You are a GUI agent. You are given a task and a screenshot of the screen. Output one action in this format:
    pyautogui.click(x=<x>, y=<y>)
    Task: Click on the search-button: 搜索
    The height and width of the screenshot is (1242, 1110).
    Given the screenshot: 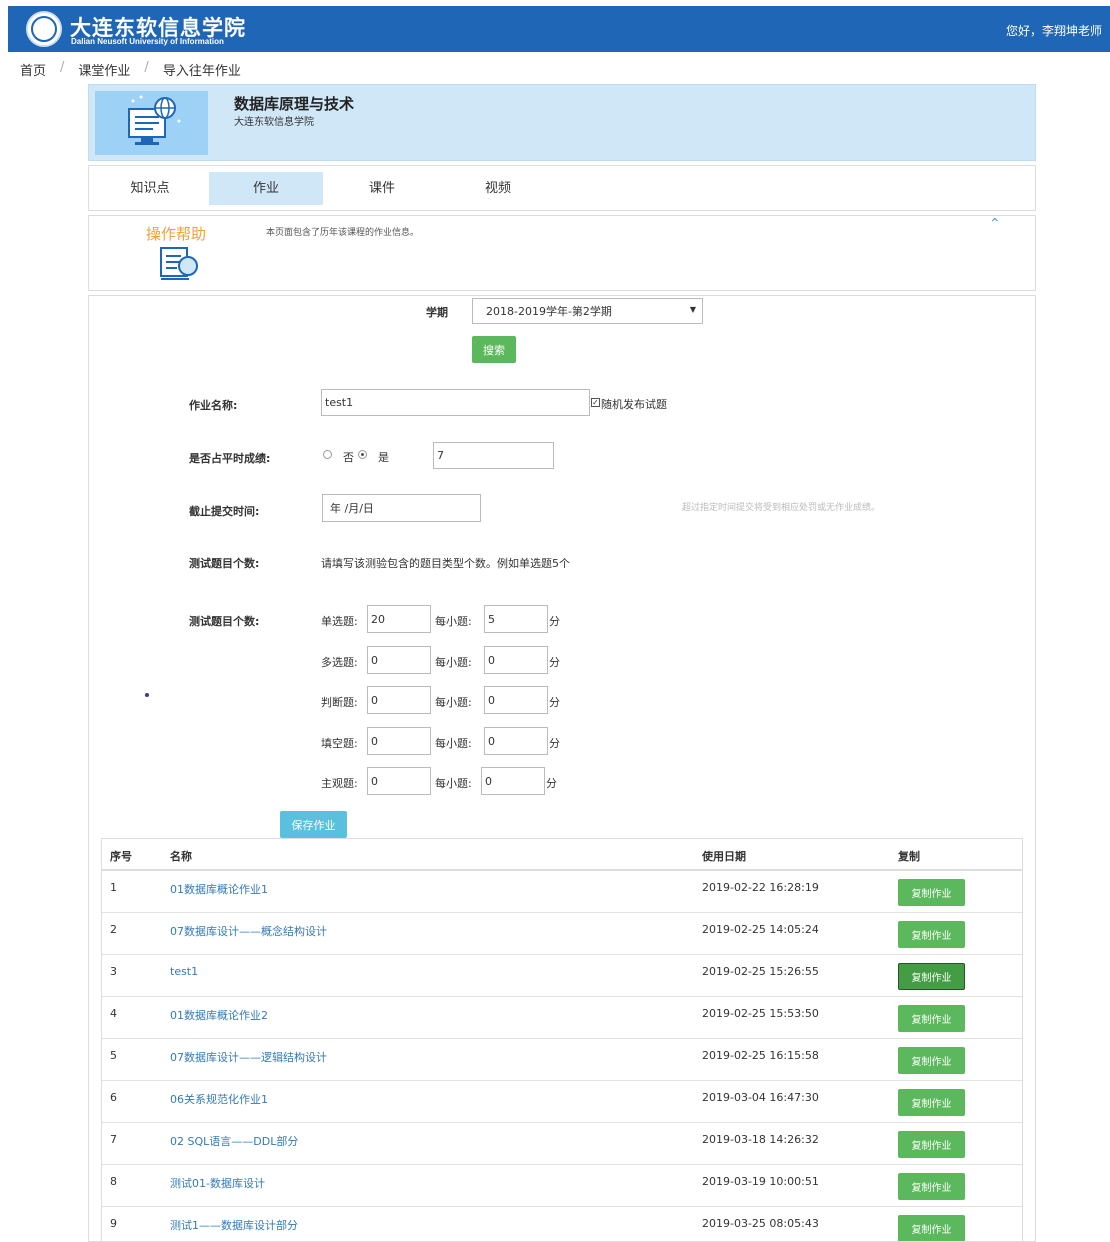 What is the action you would take?
    pyautogui.click(x=494, y=349)
    